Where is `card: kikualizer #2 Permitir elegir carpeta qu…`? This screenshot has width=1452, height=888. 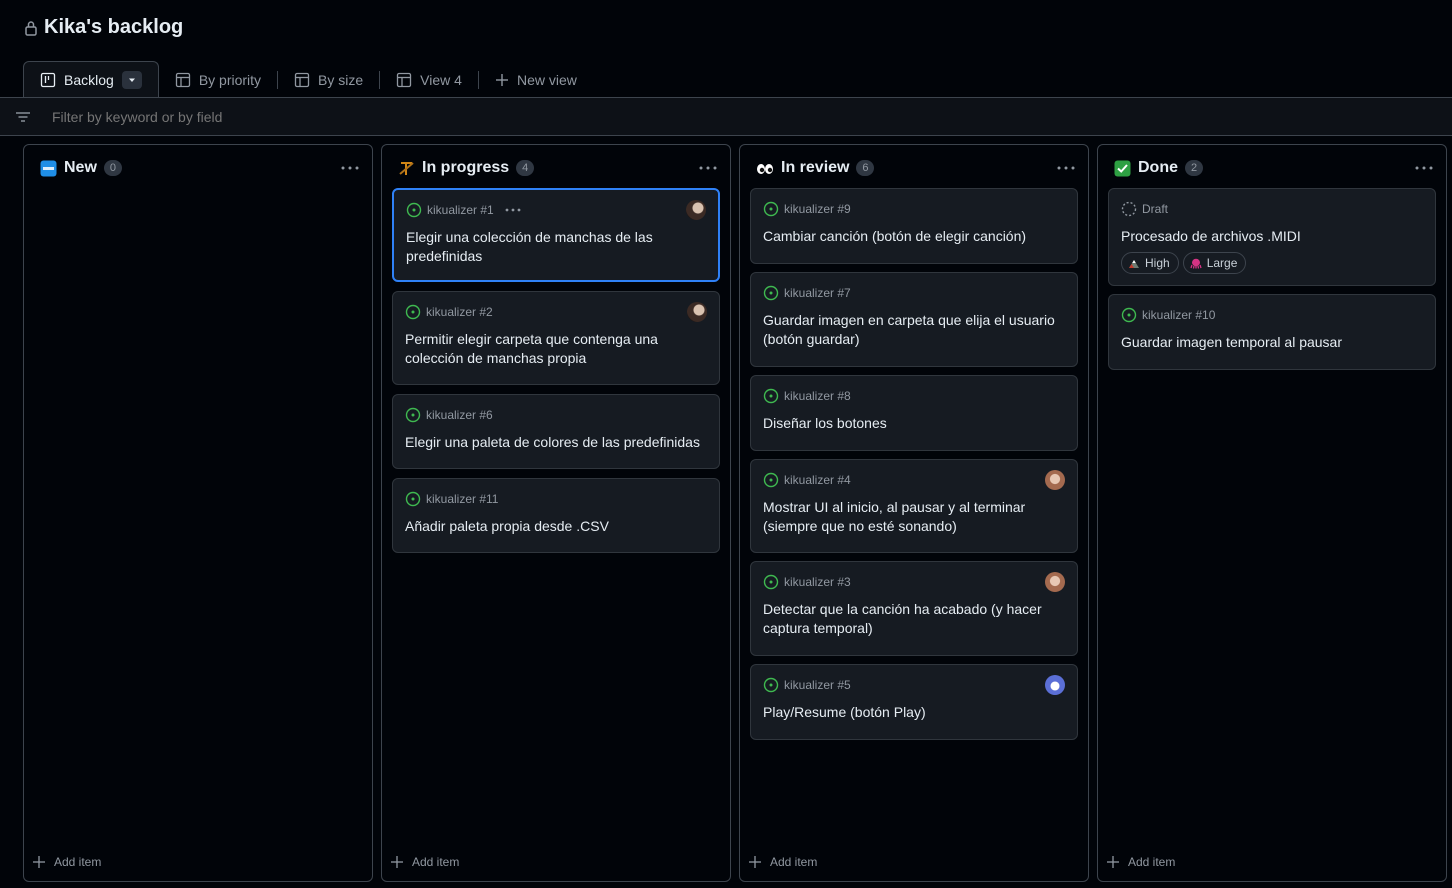 card: kikualizer #2 Permitir elegir carpeta qu… is located at coordinates (556, 338).